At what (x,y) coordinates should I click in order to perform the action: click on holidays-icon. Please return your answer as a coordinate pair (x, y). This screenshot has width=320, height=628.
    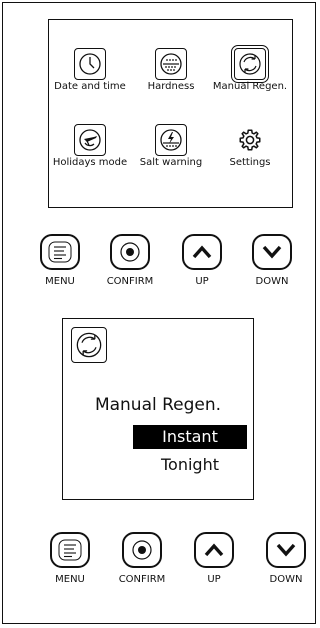
    Looking at the image, I should click on (90, 140).